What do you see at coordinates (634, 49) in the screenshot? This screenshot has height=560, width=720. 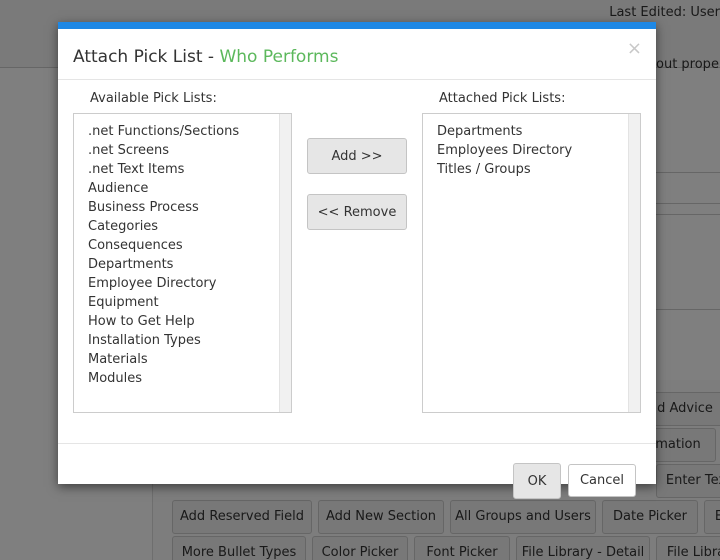 I see `close-icon: ×` at bounding box center [634, 49].